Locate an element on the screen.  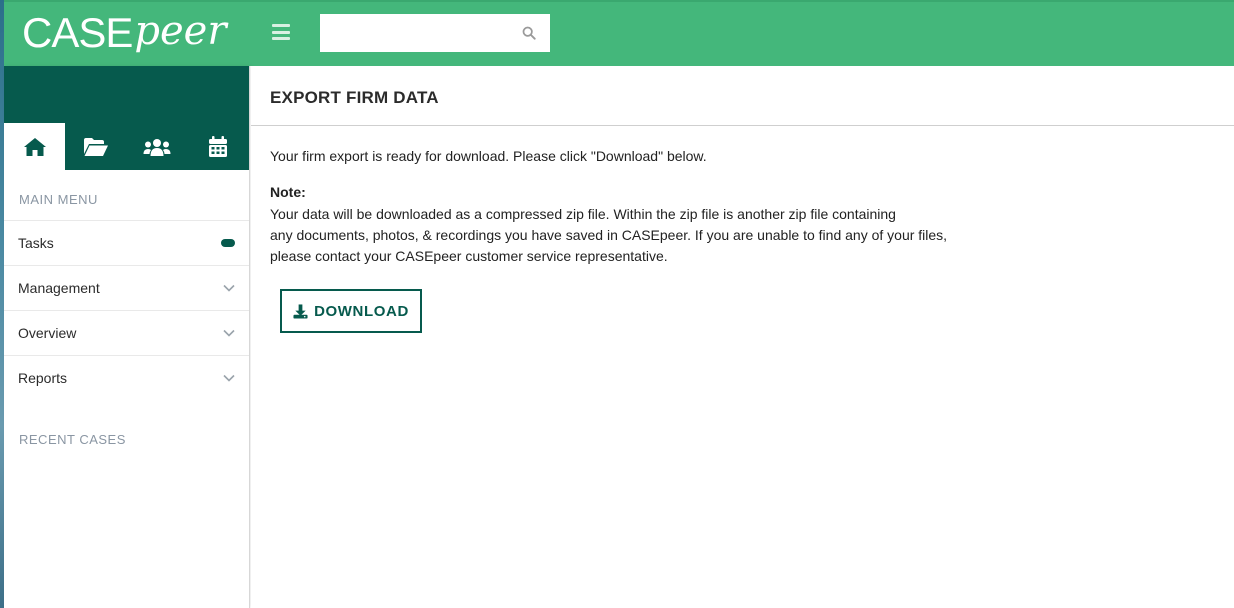
tab-home is located at coordinates (35, 146).